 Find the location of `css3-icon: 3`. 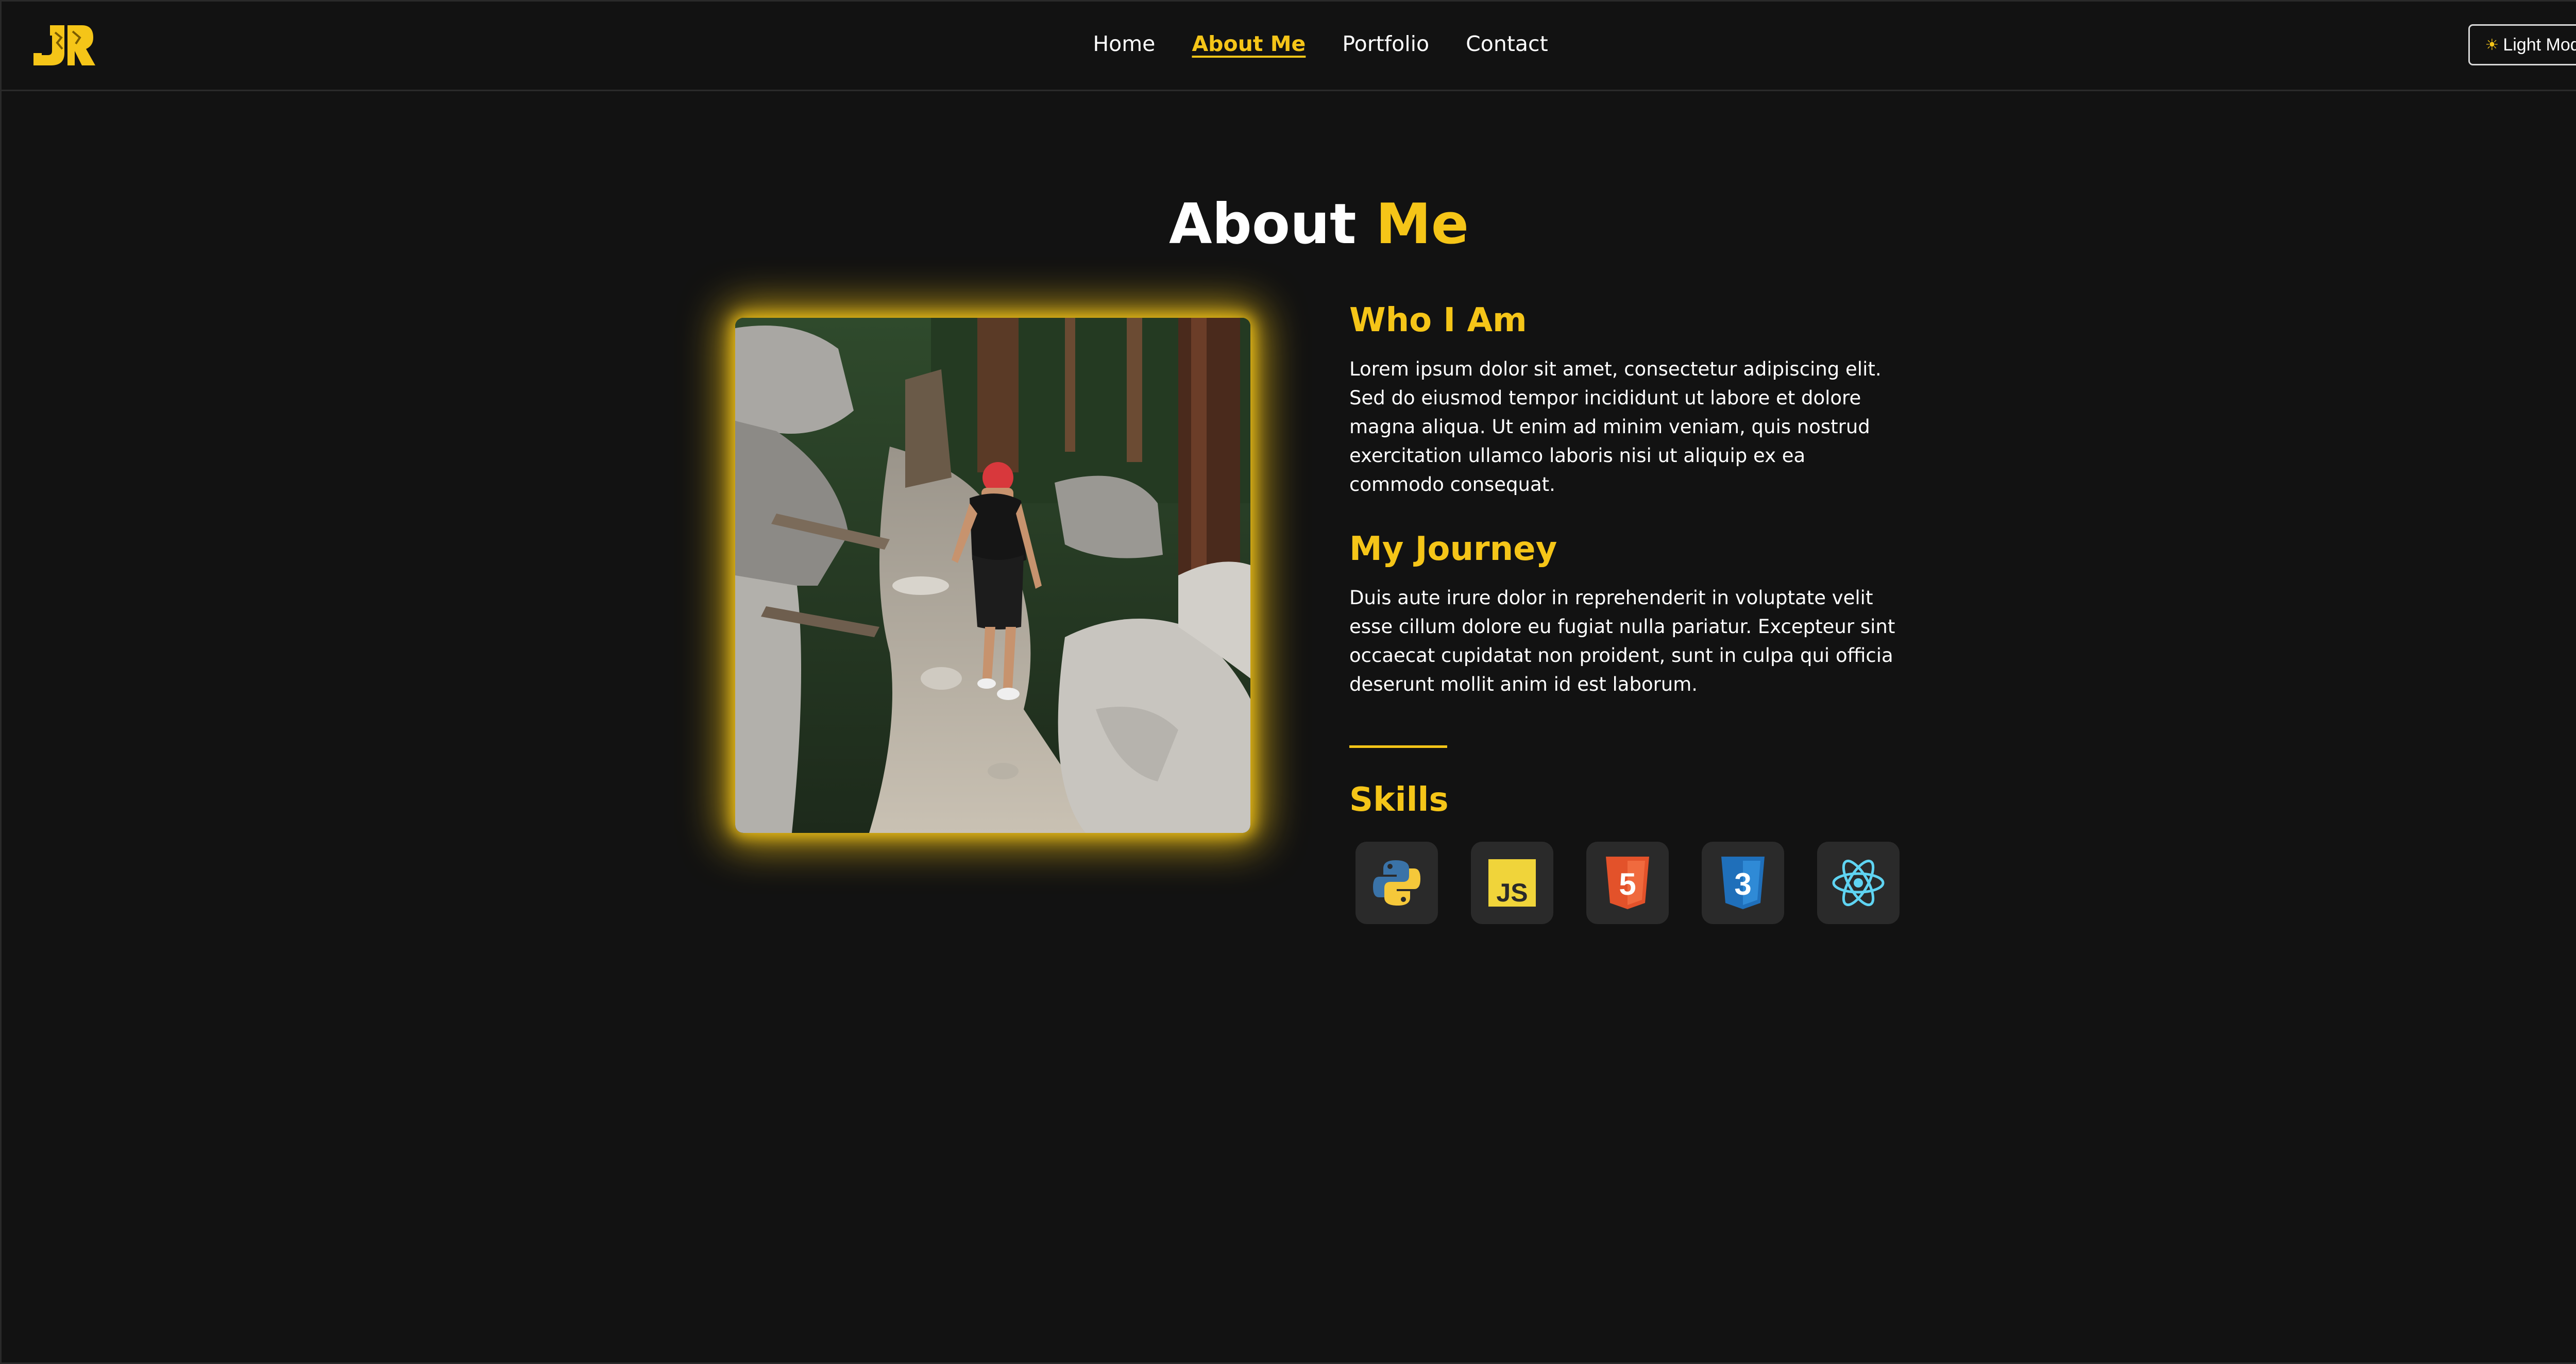

css3-icon: 3 is located at coordinates (1743, 883).